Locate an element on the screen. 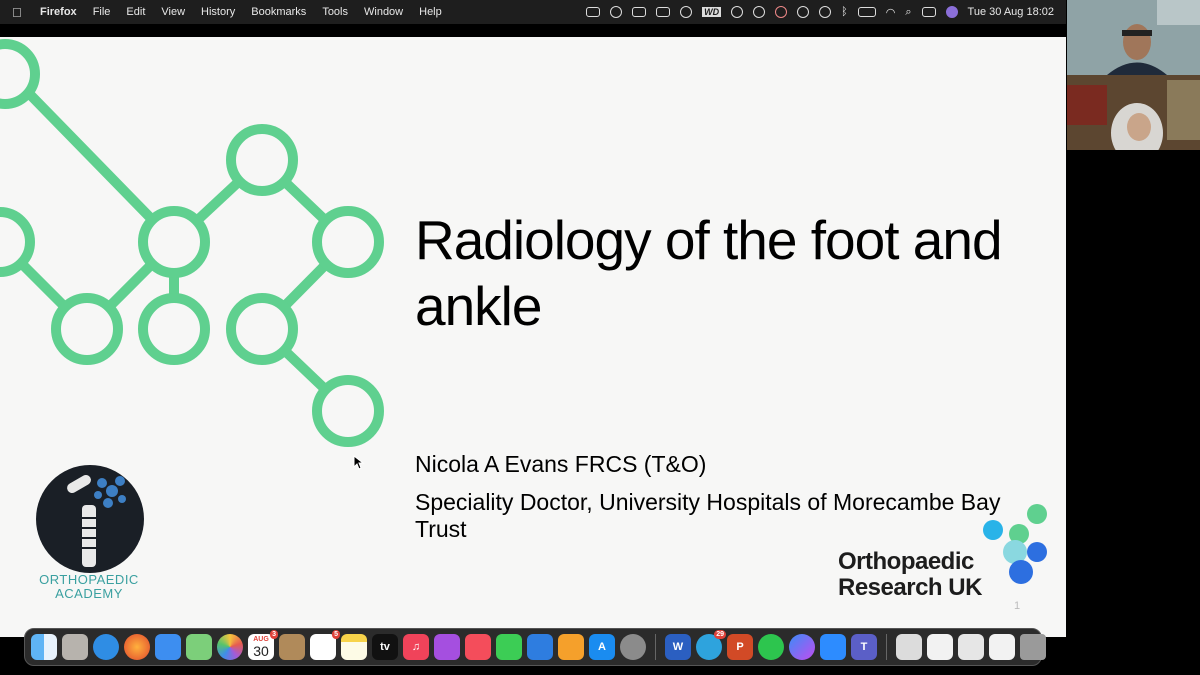 This screenshot has height=675, width=1200. pages-icon is located at coordinates (571, 647).